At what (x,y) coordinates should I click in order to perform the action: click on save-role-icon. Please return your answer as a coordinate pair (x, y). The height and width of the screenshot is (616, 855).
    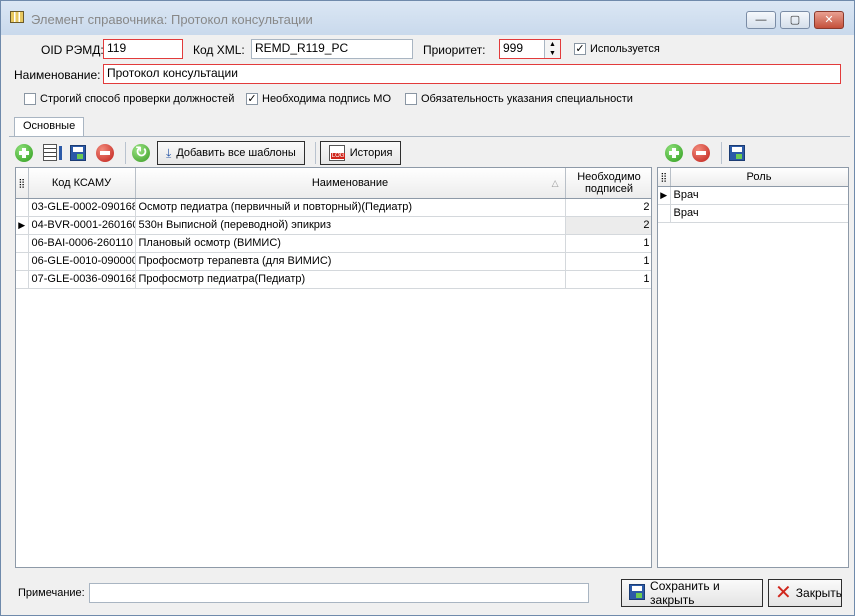
    Looking at the image, I should click on (737, 153).